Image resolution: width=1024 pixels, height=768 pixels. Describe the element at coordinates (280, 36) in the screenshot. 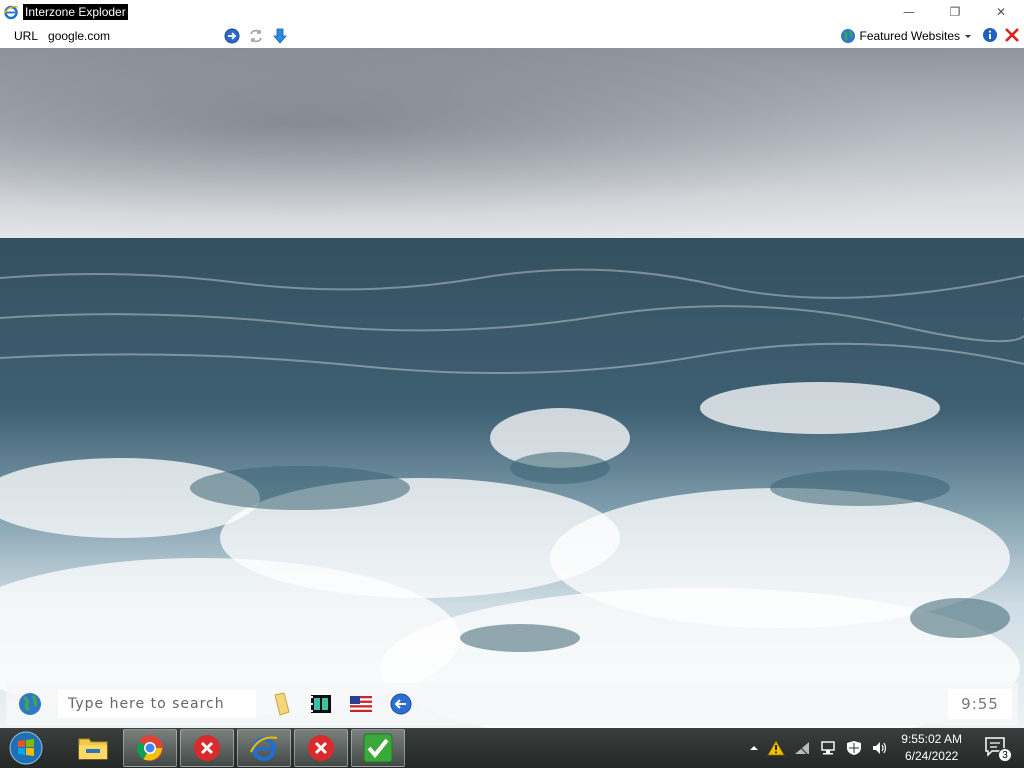

I see `download-arrow-icon` at that location.